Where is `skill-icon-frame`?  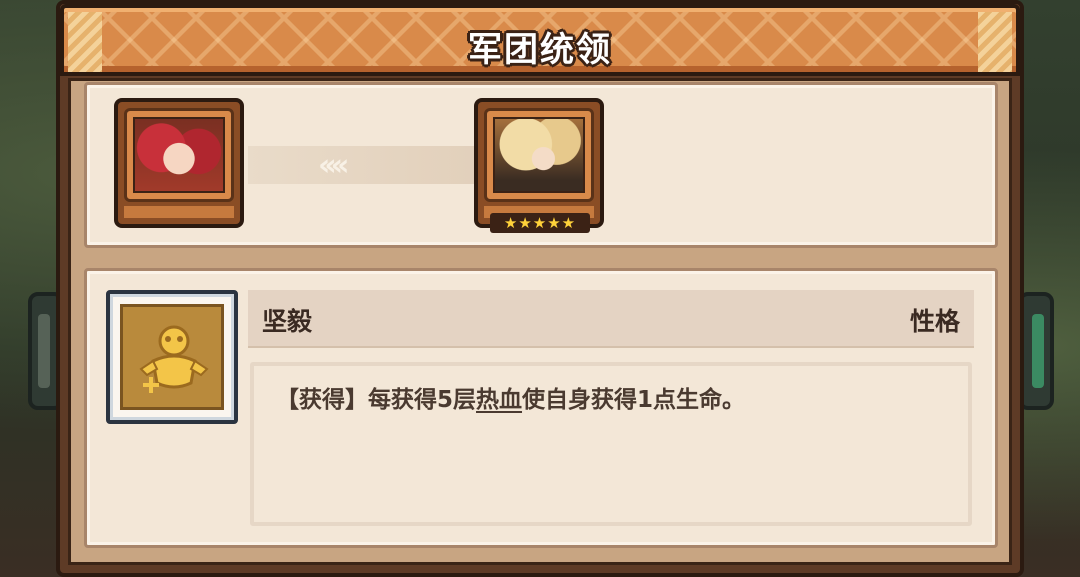
skill-icon-frame is located at coordinates (172, 357).